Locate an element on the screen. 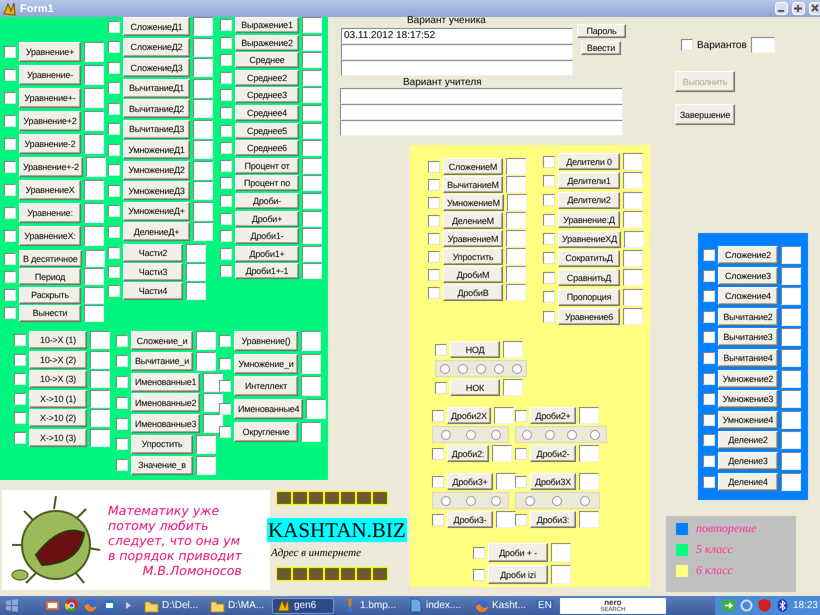 Image resolution: width=820 pixels, height=615 pixels. task-button: Дроби3: is located at coordinates (553, 519).